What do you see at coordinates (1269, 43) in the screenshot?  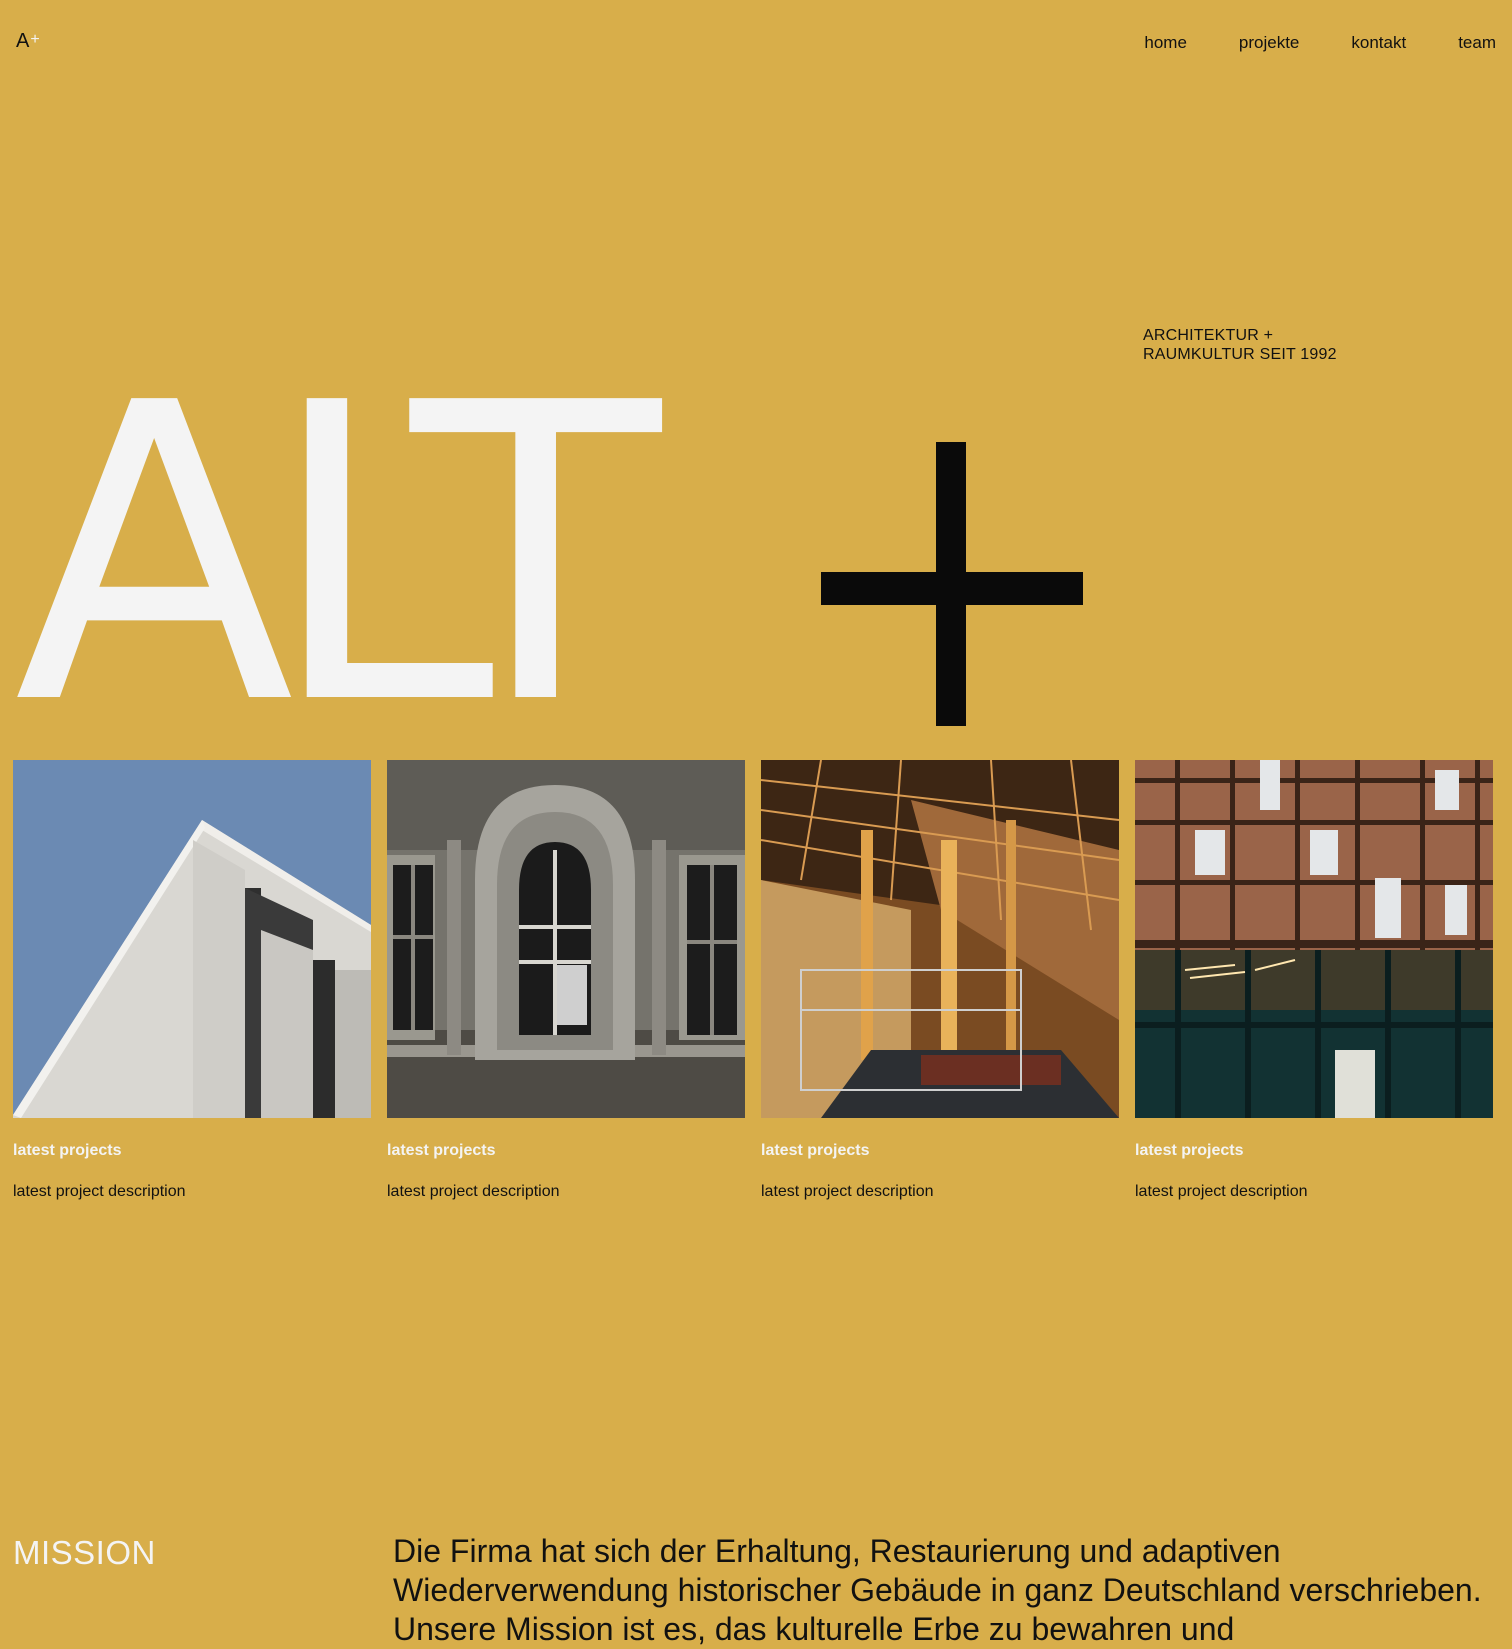 I see `nav-projekte: projekte` at bounding box center [1269, 43].